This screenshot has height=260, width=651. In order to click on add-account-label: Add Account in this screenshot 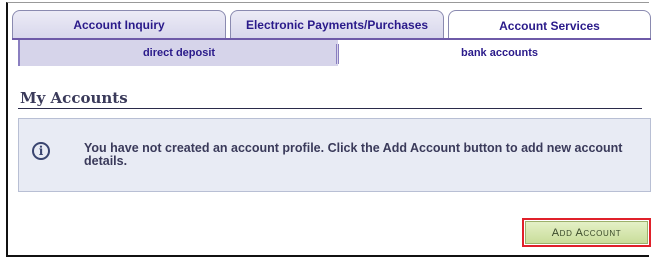, I will do `click(586, 232)`.